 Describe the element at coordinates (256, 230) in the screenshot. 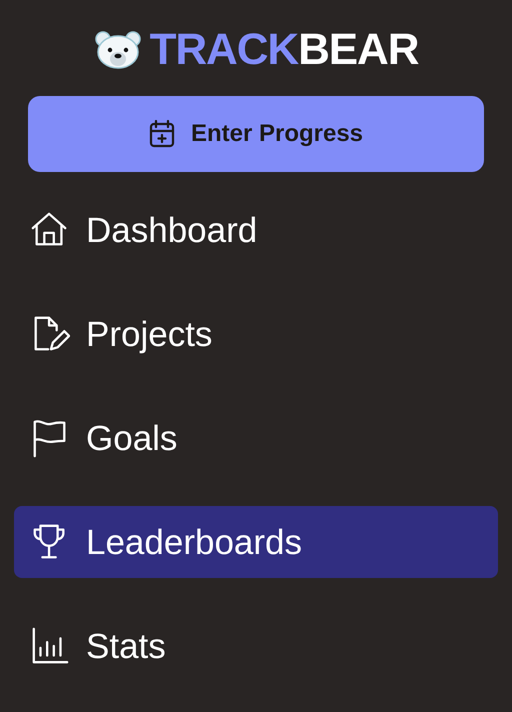

I see `nav-item: Dashboard` at that location.